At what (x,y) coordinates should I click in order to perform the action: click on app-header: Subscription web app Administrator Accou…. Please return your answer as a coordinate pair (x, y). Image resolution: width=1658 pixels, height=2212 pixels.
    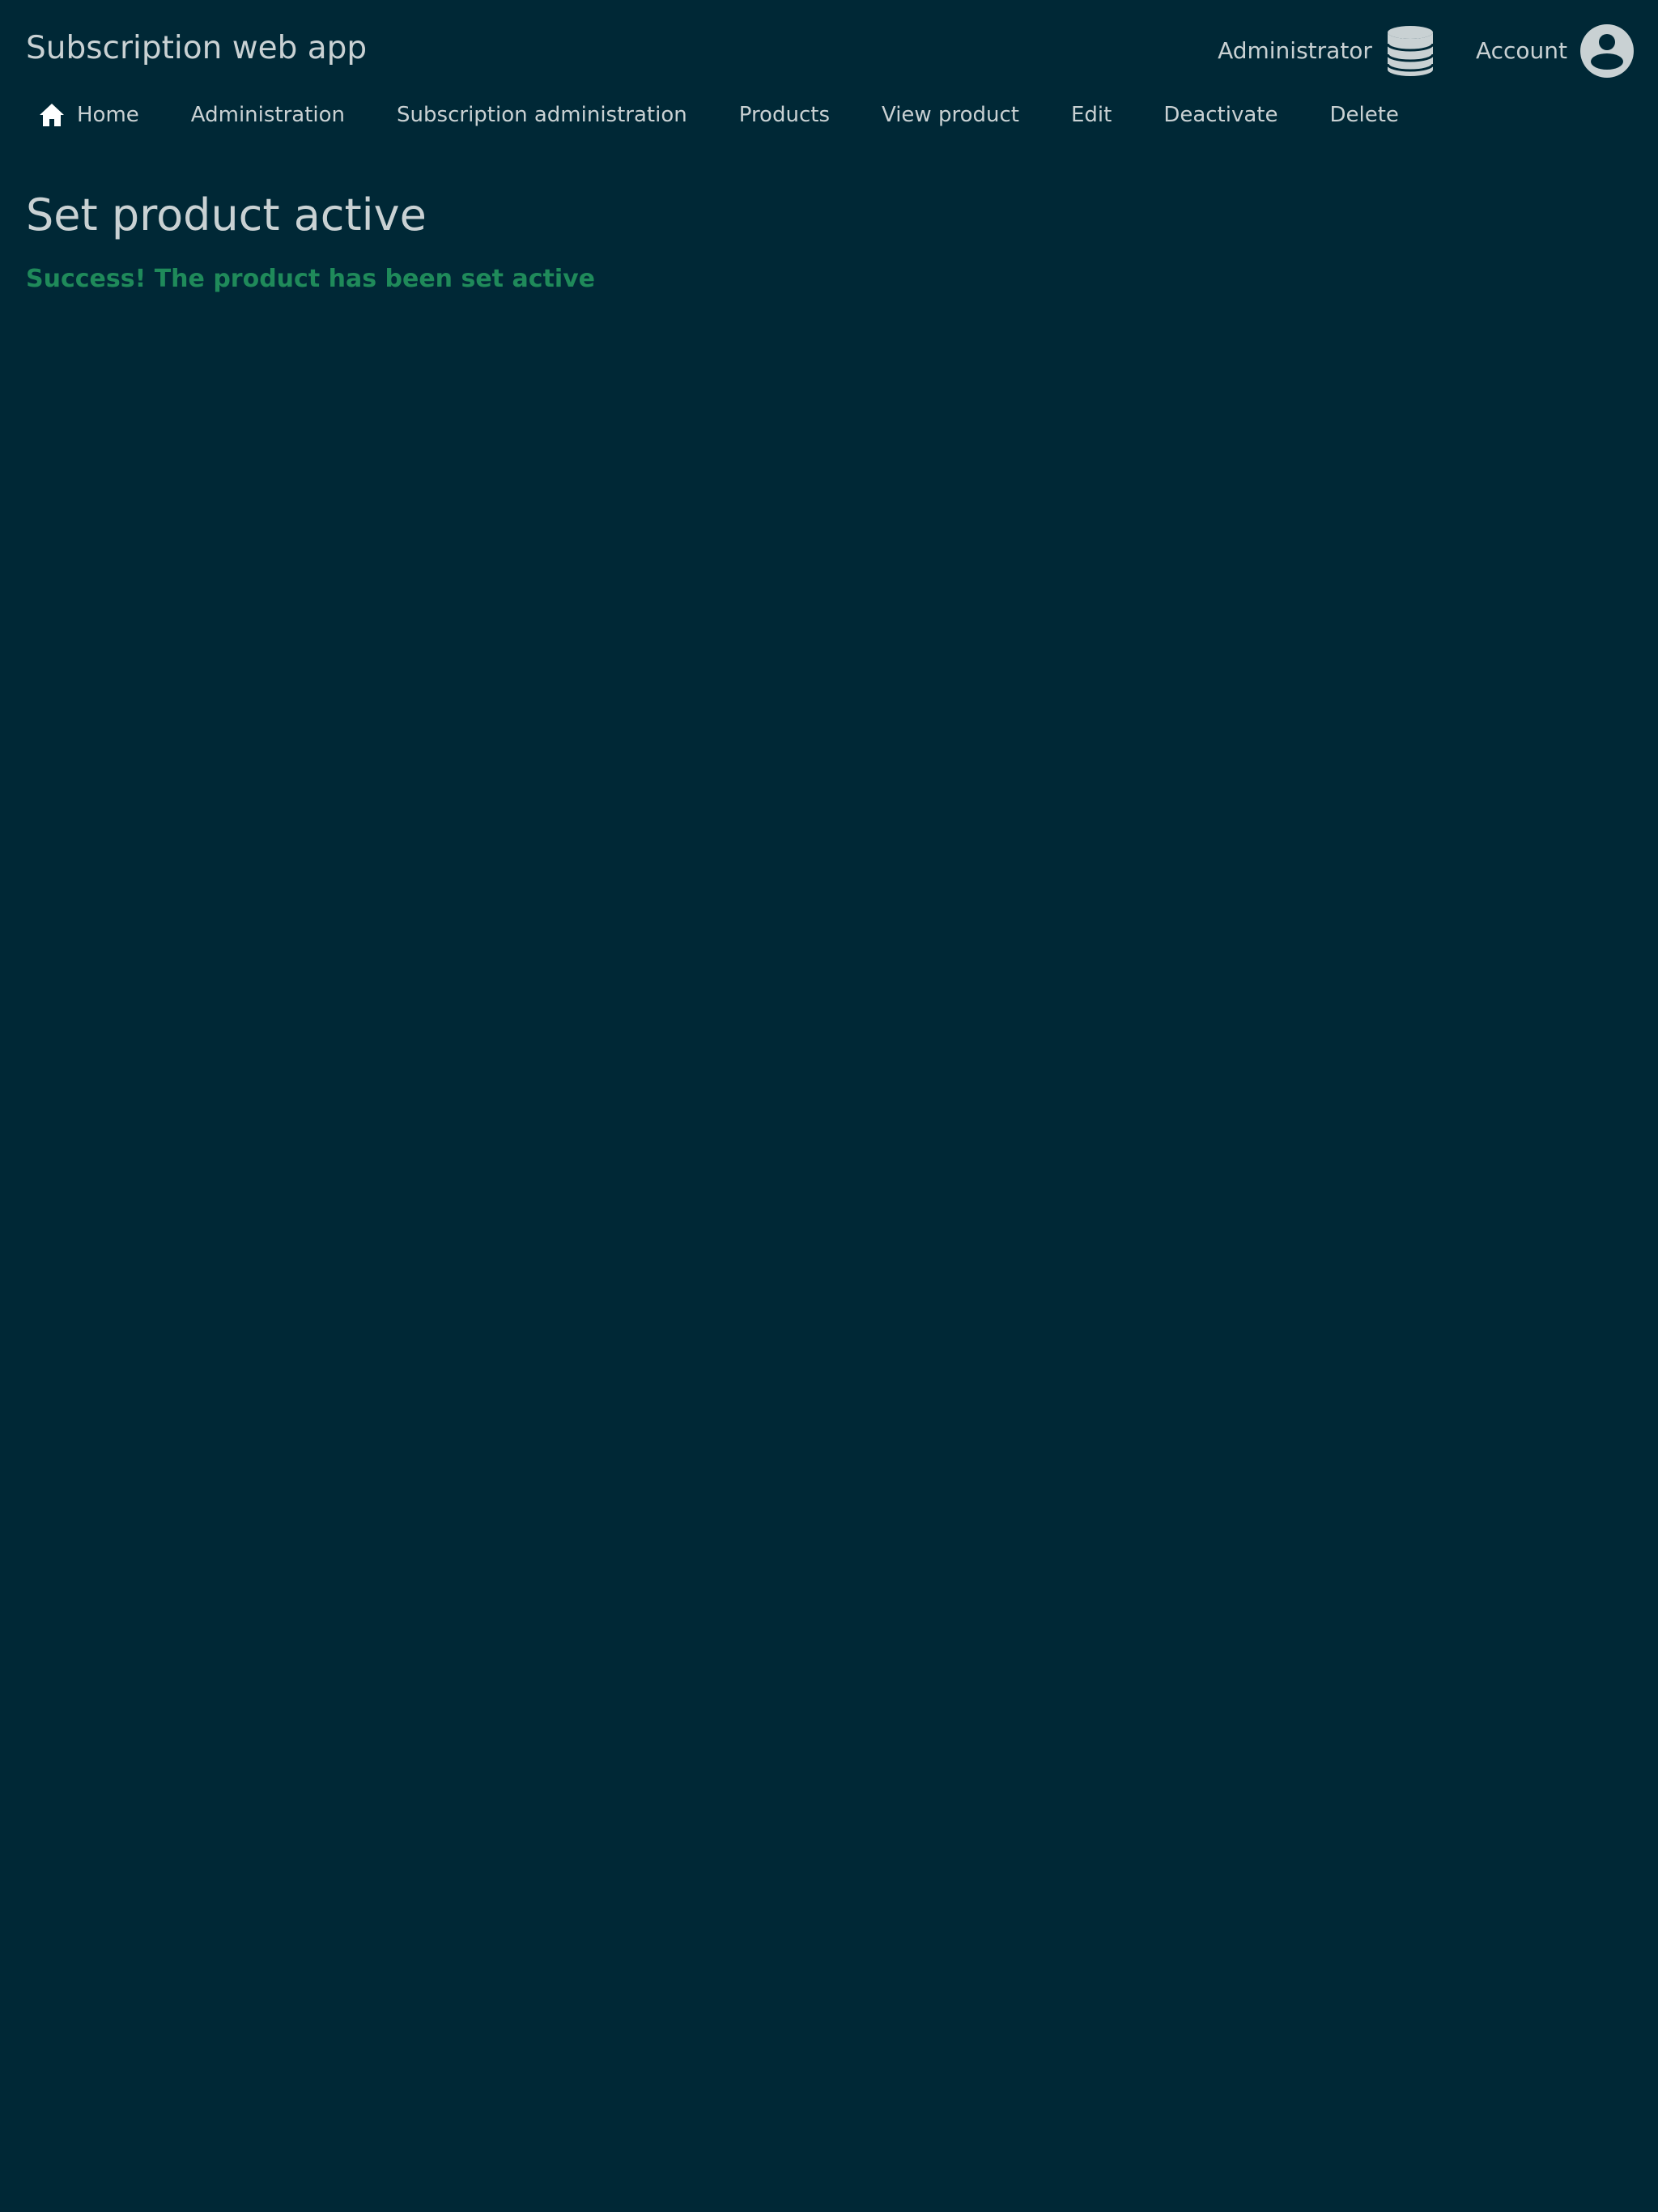
    Looking at the image, I should click on (829, 49).